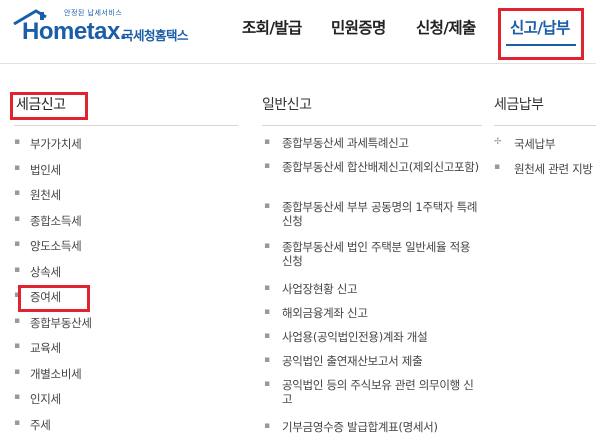 This screenshot has height=444, width=596. I want to click on logo-tagline: 안정된 납세서비스, so click(93, 13).